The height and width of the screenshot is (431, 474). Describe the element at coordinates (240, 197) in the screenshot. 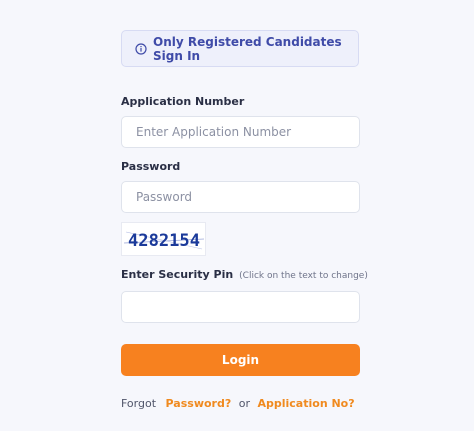

I see `password-input` at that location.